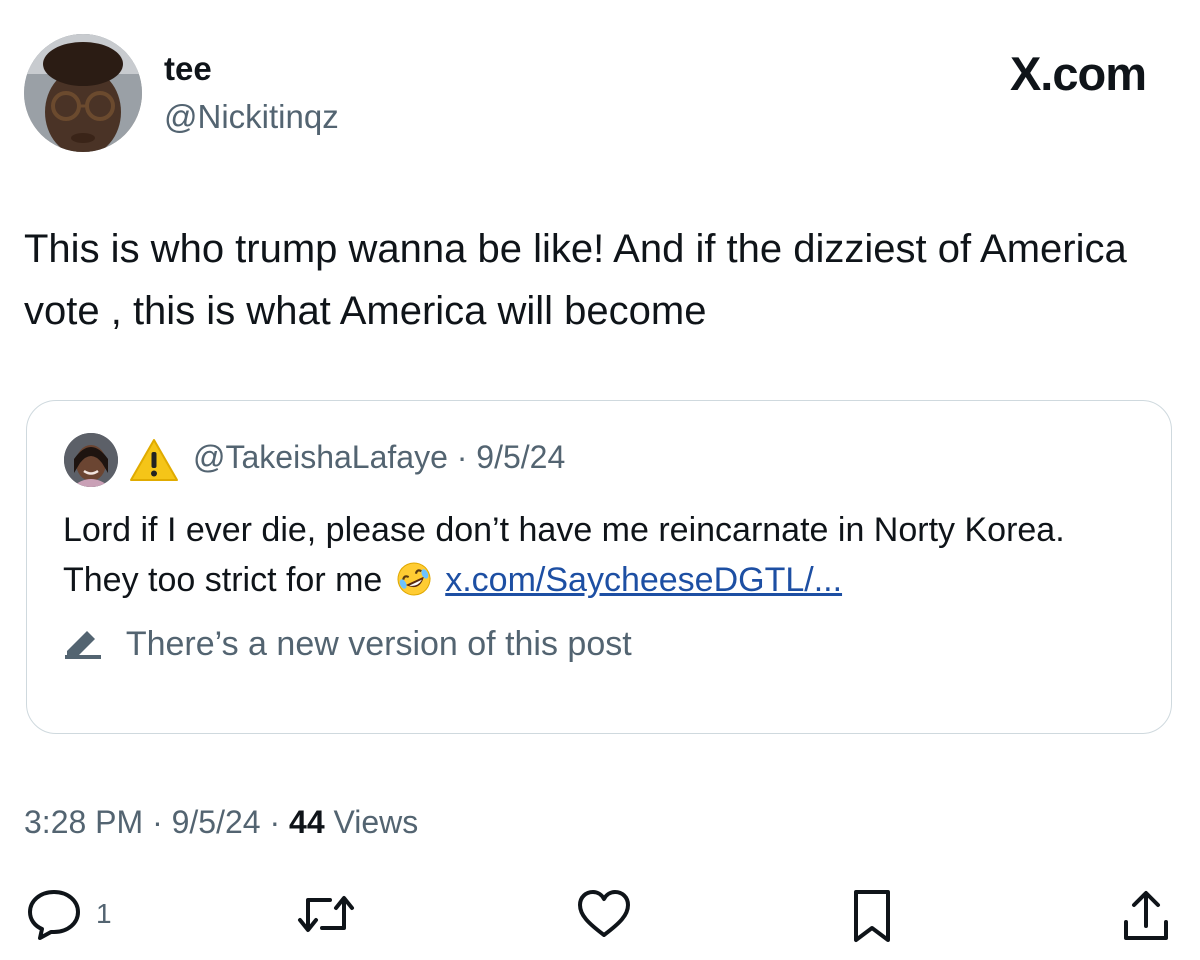 The height and width of the screenshot is (960, 1200). What do you see at coordinates (54, 915) in the screenshot?
I see `reply-icon` at bounding box center [54, 915].